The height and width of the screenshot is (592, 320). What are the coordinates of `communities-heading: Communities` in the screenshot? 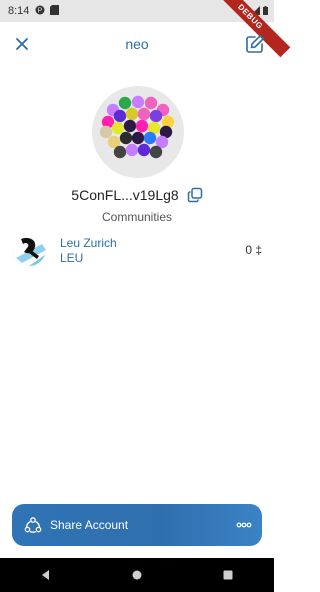 It's located at (137, 217).